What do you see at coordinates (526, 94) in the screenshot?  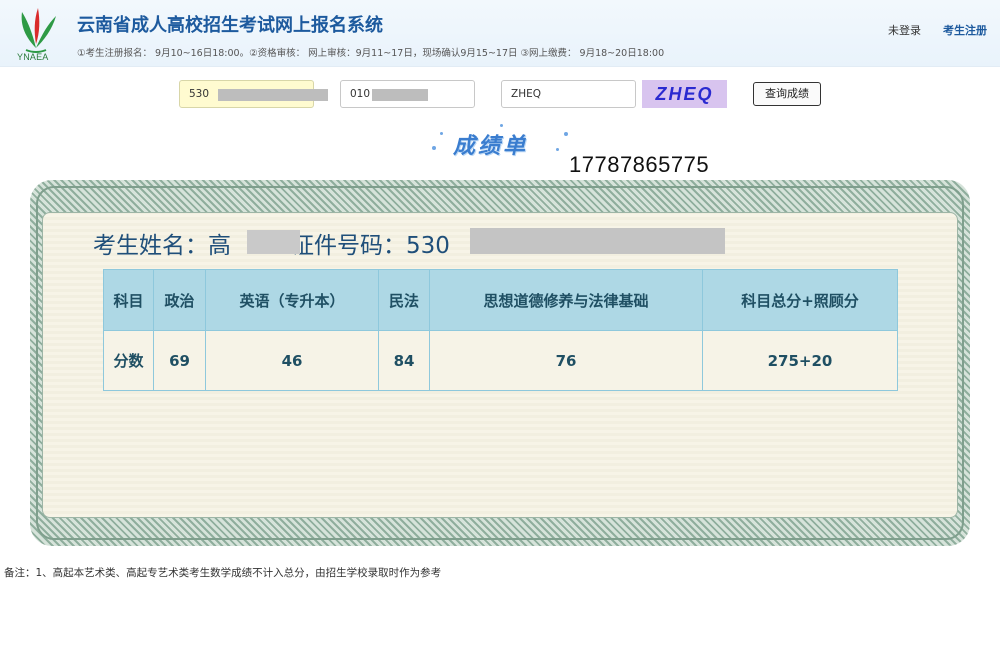 I see `captcha-input-value: ZHEQ` at bounding box center [526, 94].